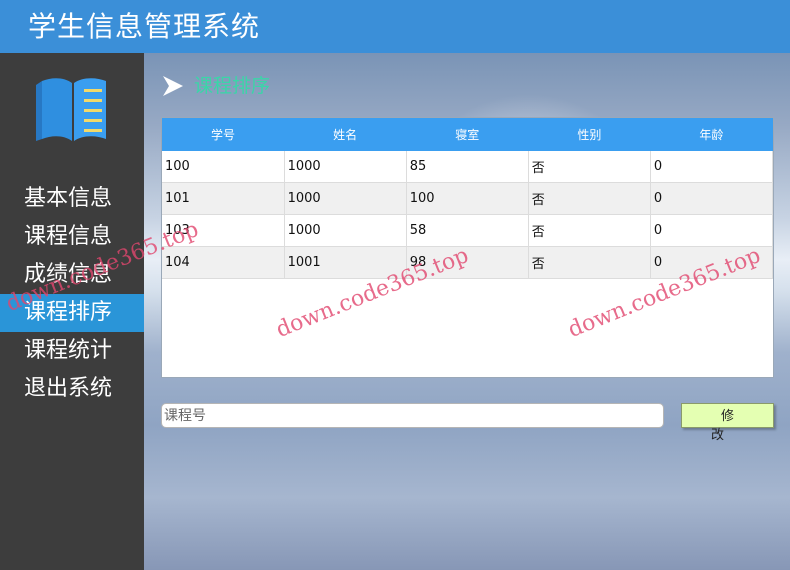 This screenshot has width=790, height=570. What do you see at coordinates (72, 237) in the screenshot?
I see `sidebar-item-course-info: 课程信息` at bounding box center [72, 237].